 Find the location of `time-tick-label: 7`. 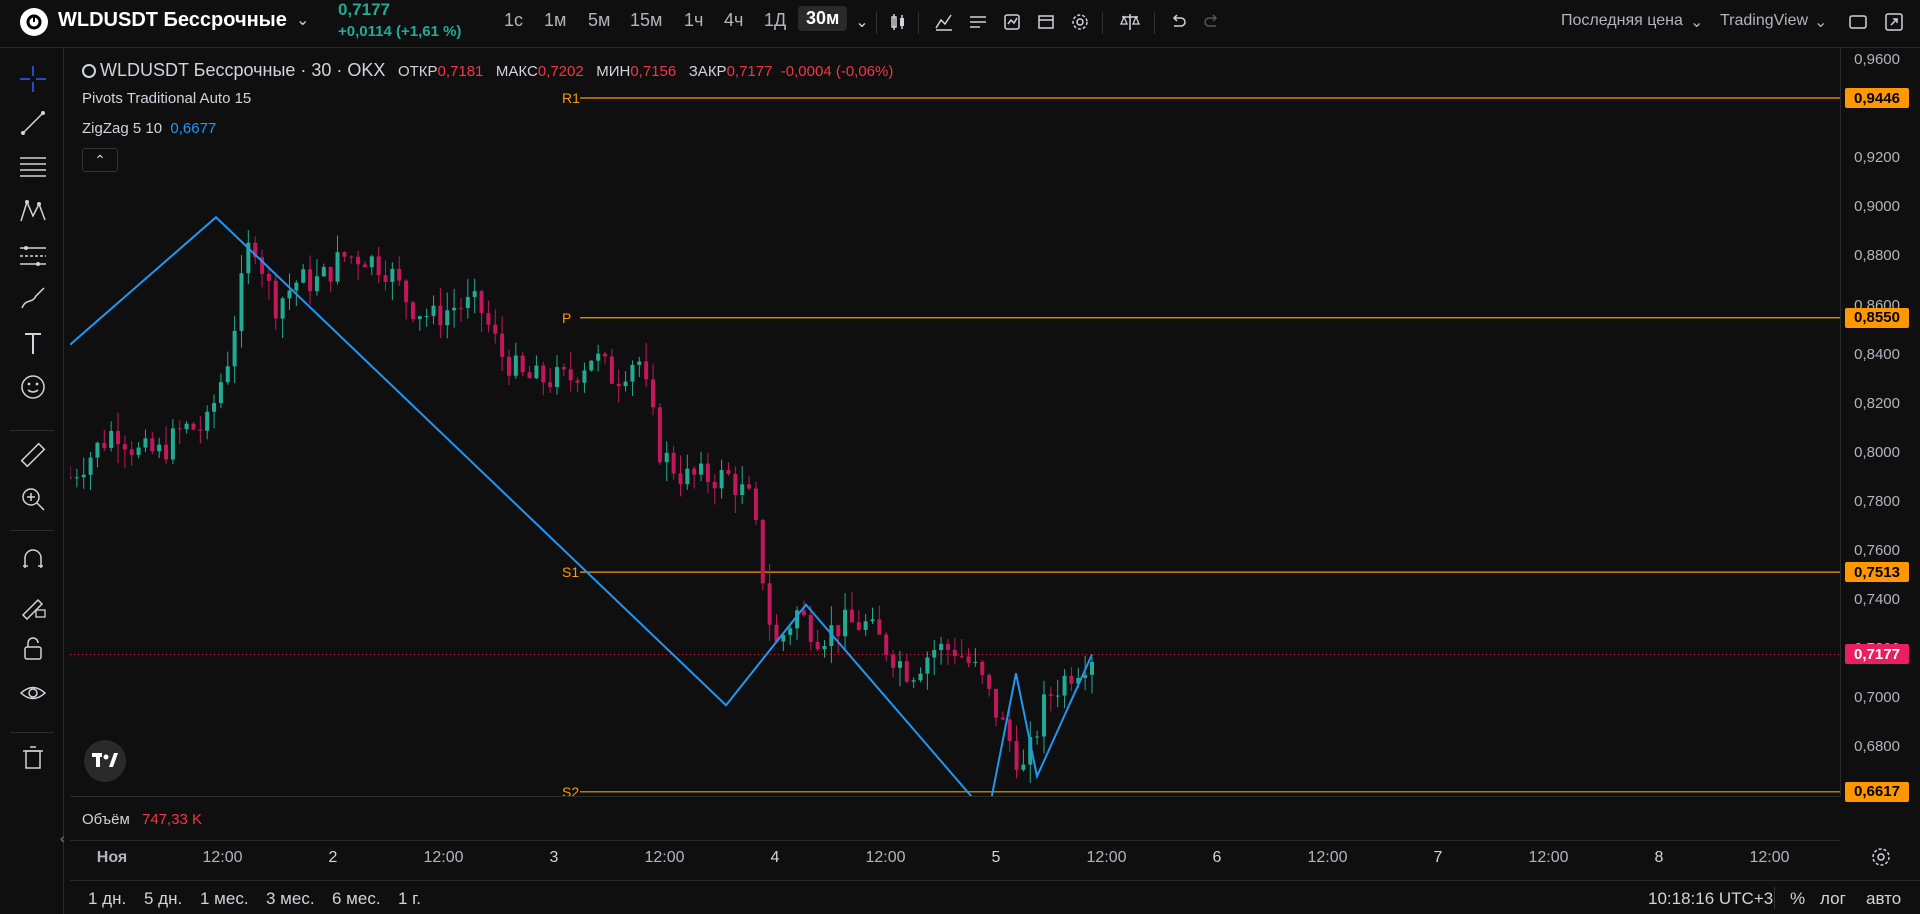

time-tick-label: 7 is located at coordinates (1438, 857).